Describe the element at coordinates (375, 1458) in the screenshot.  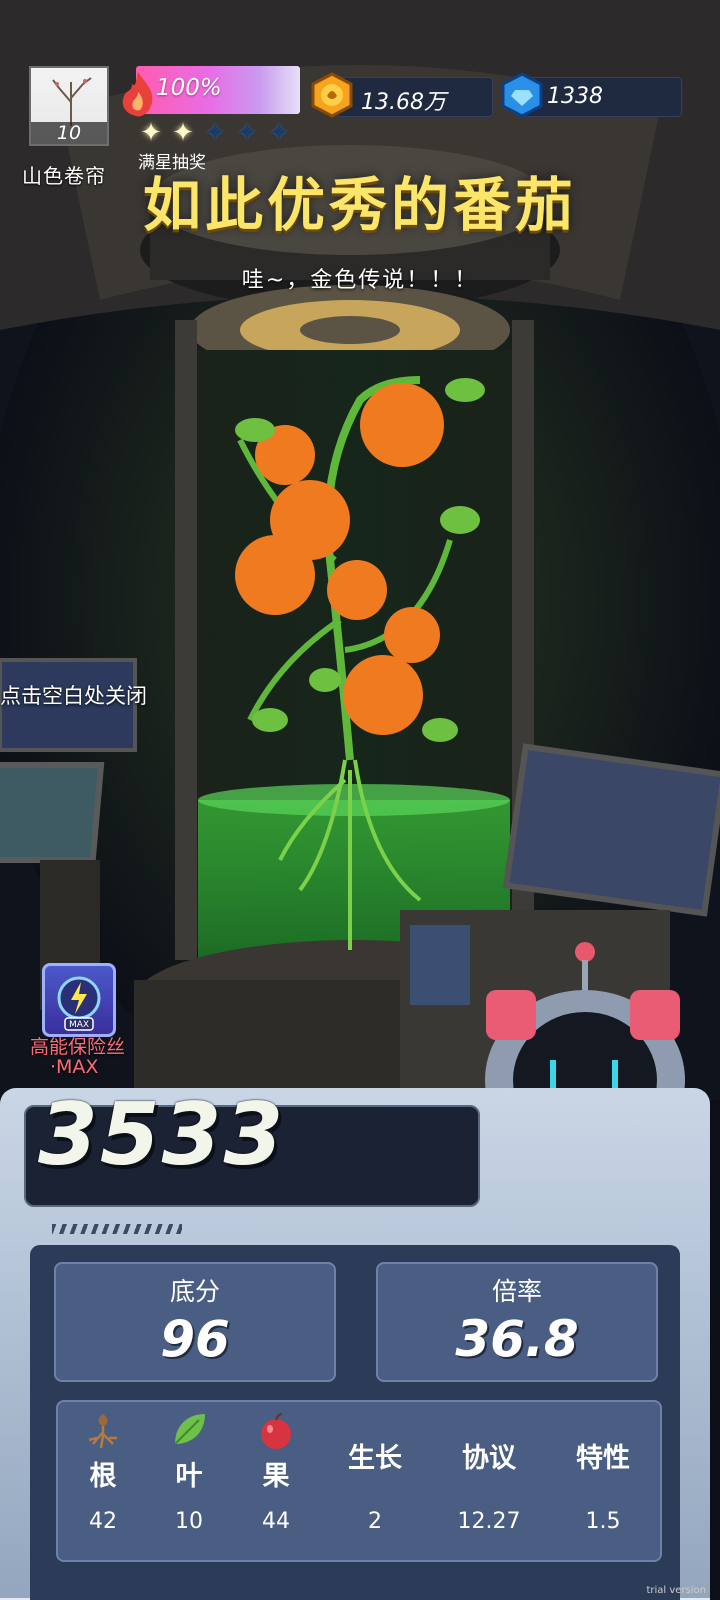
I see `attr-growth-name: 生长` at that location.